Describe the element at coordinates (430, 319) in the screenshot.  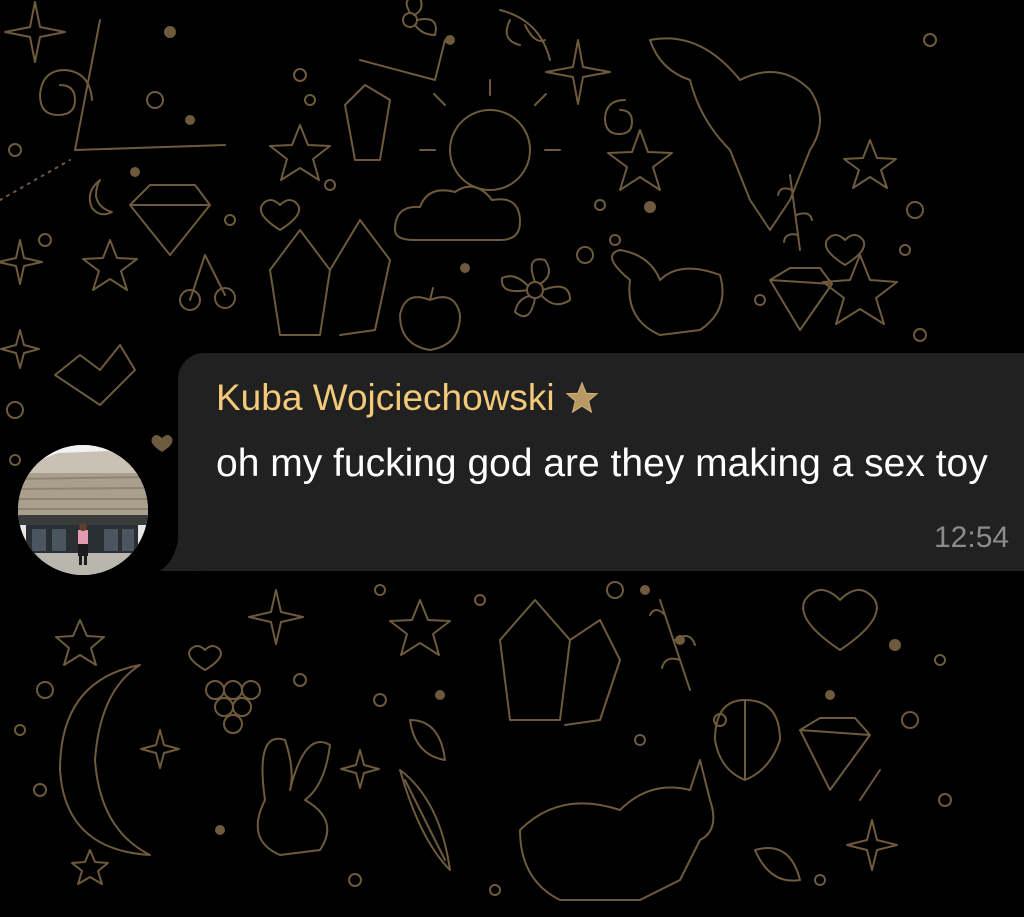
I see `apple-doodle` at that location.